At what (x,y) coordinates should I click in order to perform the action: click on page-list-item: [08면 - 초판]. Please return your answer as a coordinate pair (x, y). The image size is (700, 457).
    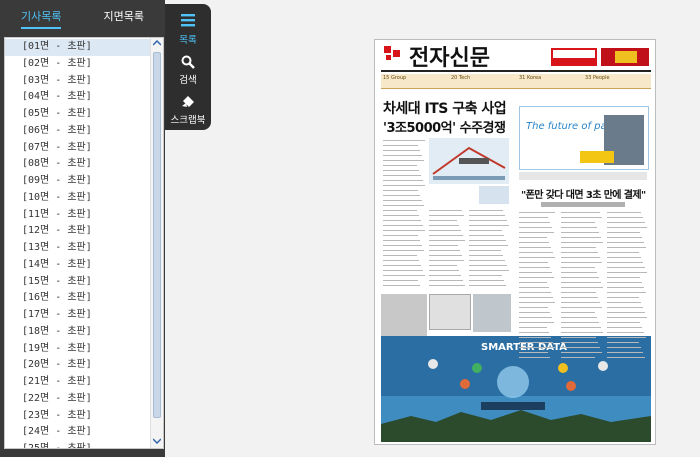
    Looking at the image, I should click on (79, 164).